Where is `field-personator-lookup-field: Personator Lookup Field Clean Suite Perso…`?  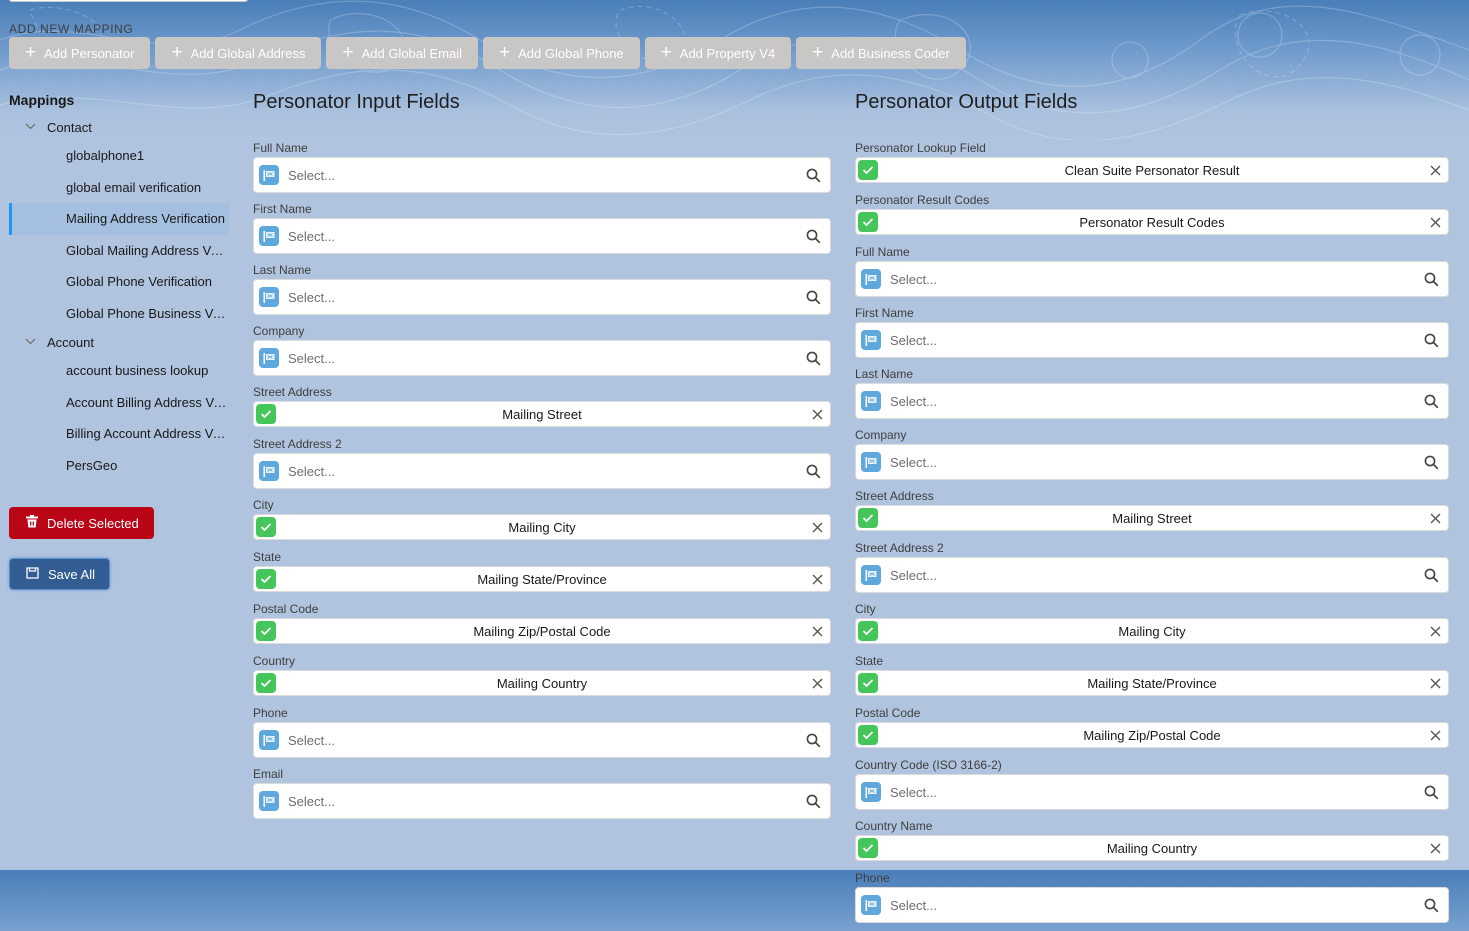
field-personator-lookup-field: Personator Lookup Field Clean Suite Perso… is located at coordinates (1152, 161).